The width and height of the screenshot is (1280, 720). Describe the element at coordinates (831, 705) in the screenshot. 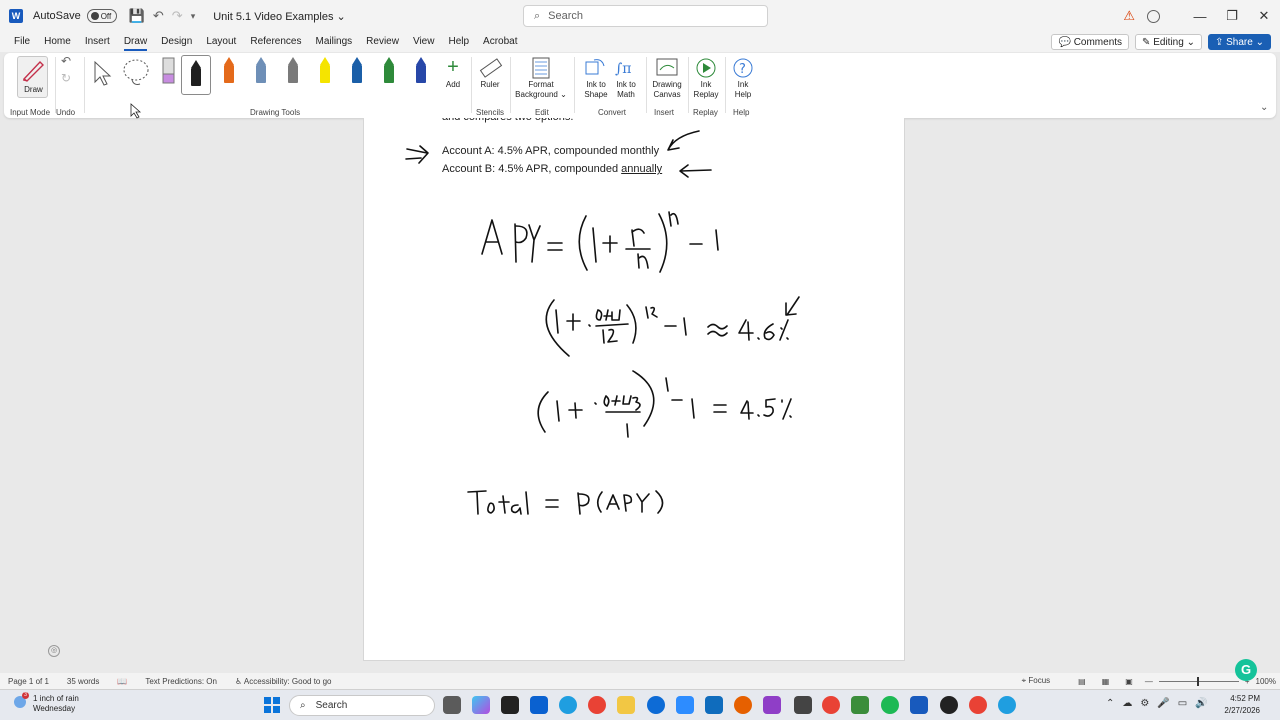

I see `chrome-profile-icon` at that location.